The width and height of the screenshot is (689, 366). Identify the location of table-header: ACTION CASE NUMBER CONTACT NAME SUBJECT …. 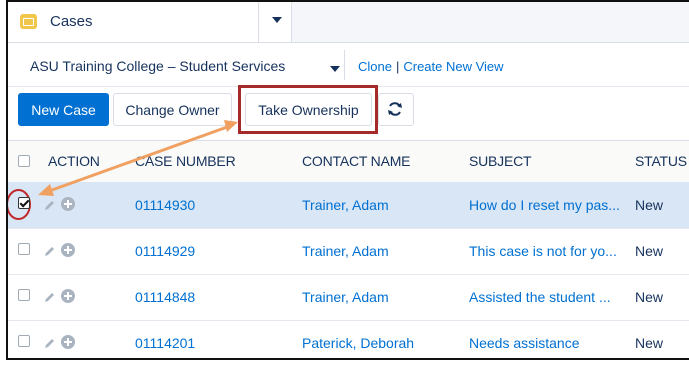
(348, 161).